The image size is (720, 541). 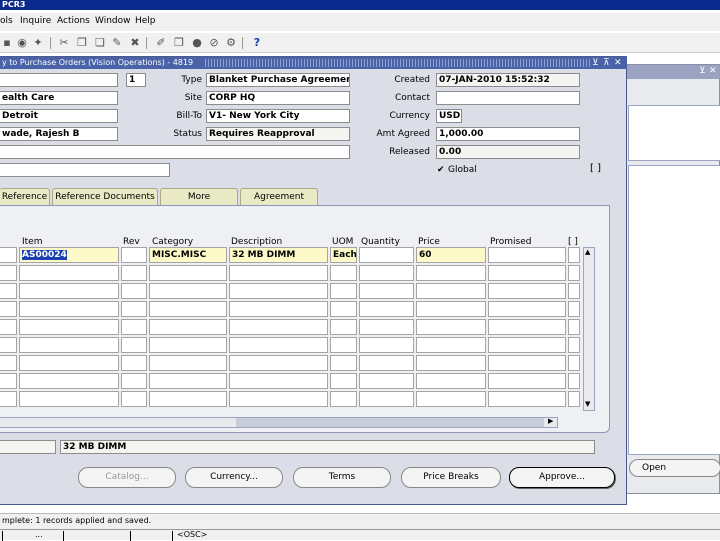 I want to click on note-field, so click(x=85, y=170).